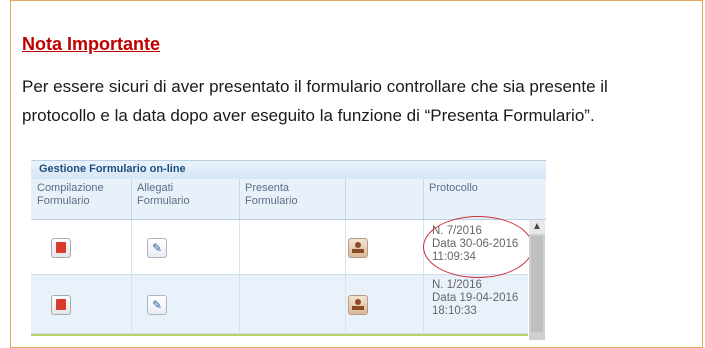  I want to click on highlight-ellipse, so click(478, 247).